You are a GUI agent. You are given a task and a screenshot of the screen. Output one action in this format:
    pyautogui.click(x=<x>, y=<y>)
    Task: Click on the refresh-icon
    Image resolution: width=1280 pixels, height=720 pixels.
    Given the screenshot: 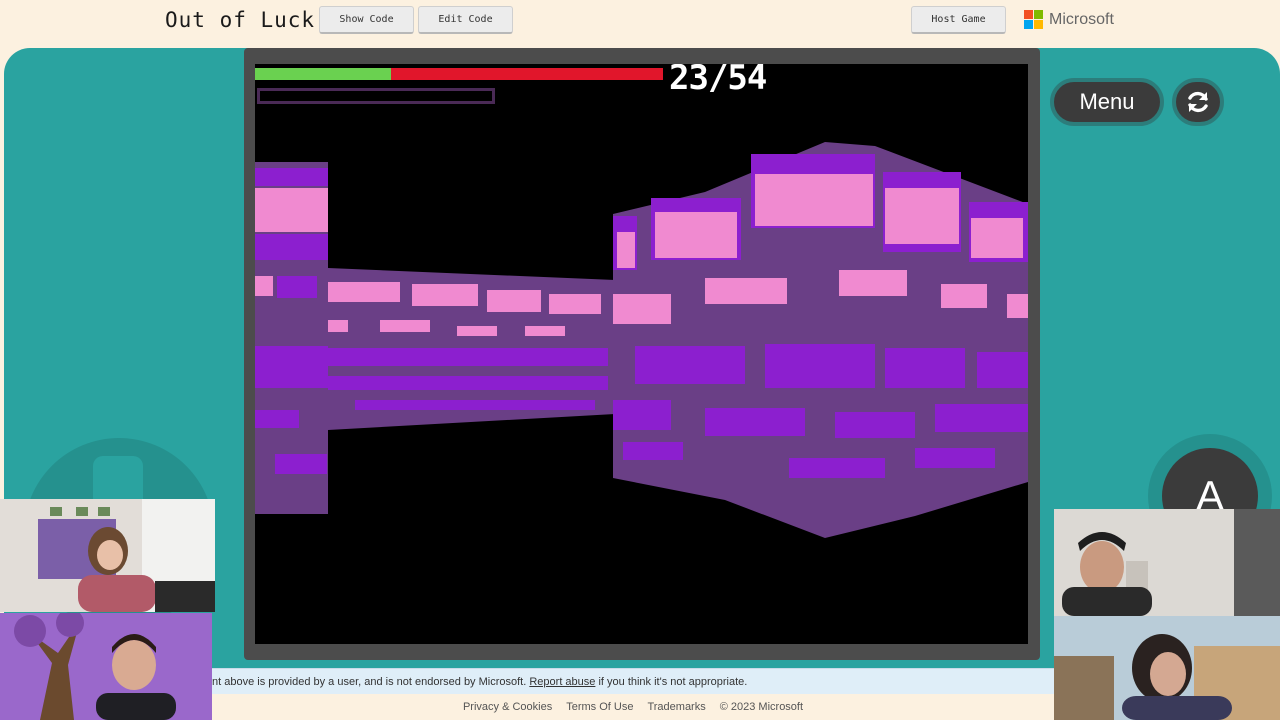 What is the action you would take?
    pyautogui.click(x=1198, y=102)
    